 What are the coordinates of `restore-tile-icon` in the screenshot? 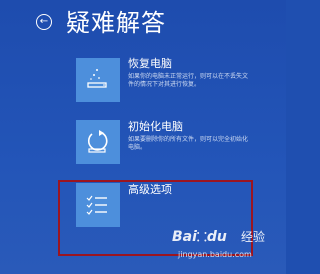 It's located at (98, 80).